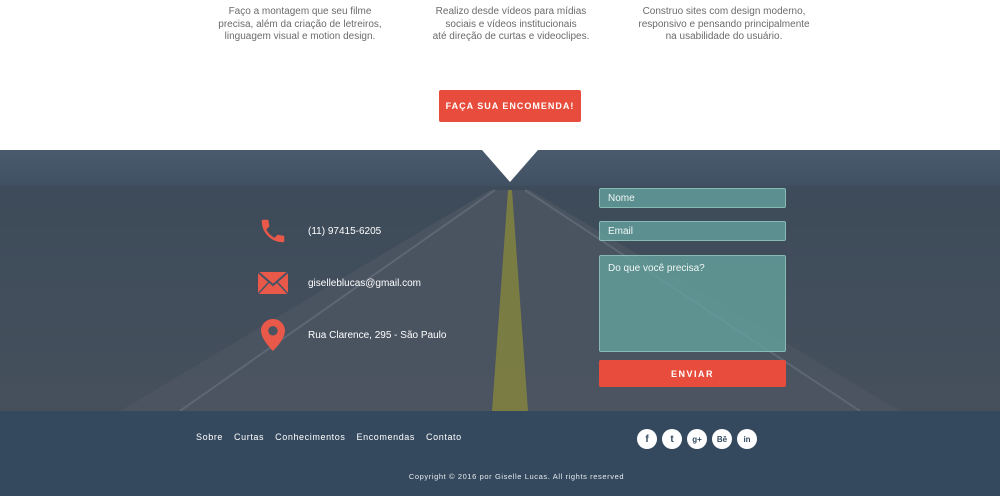  Describe the element at coordinates (722, 439) in the screenshot. I see `behance-icon: Bē` at that location.